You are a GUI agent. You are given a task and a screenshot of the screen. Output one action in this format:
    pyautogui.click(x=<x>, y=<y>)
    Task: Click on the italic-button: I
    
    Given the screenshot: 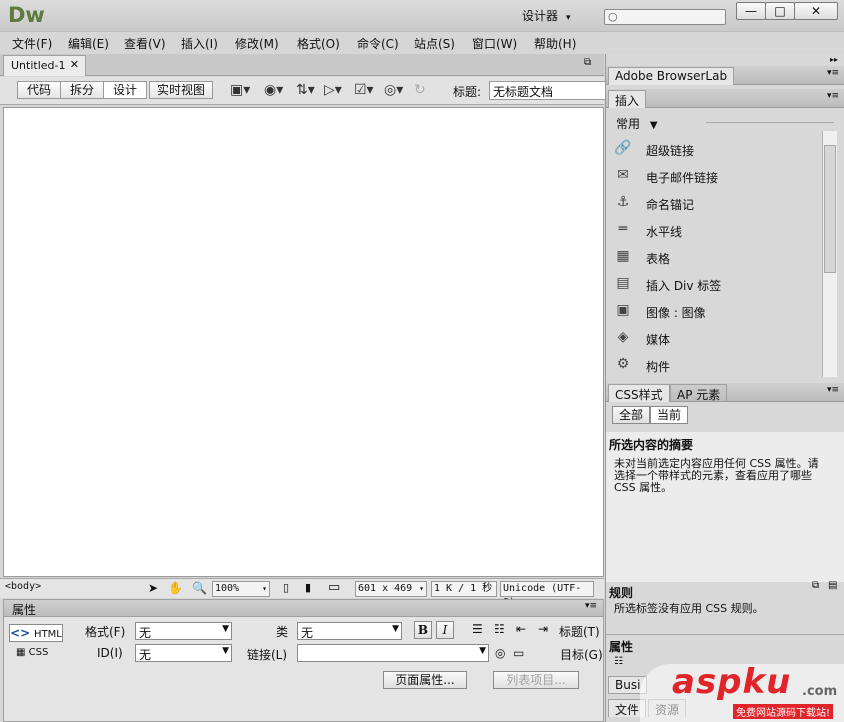 What is the action you would take?
    pyautogui.click(x=445, y=630)
    